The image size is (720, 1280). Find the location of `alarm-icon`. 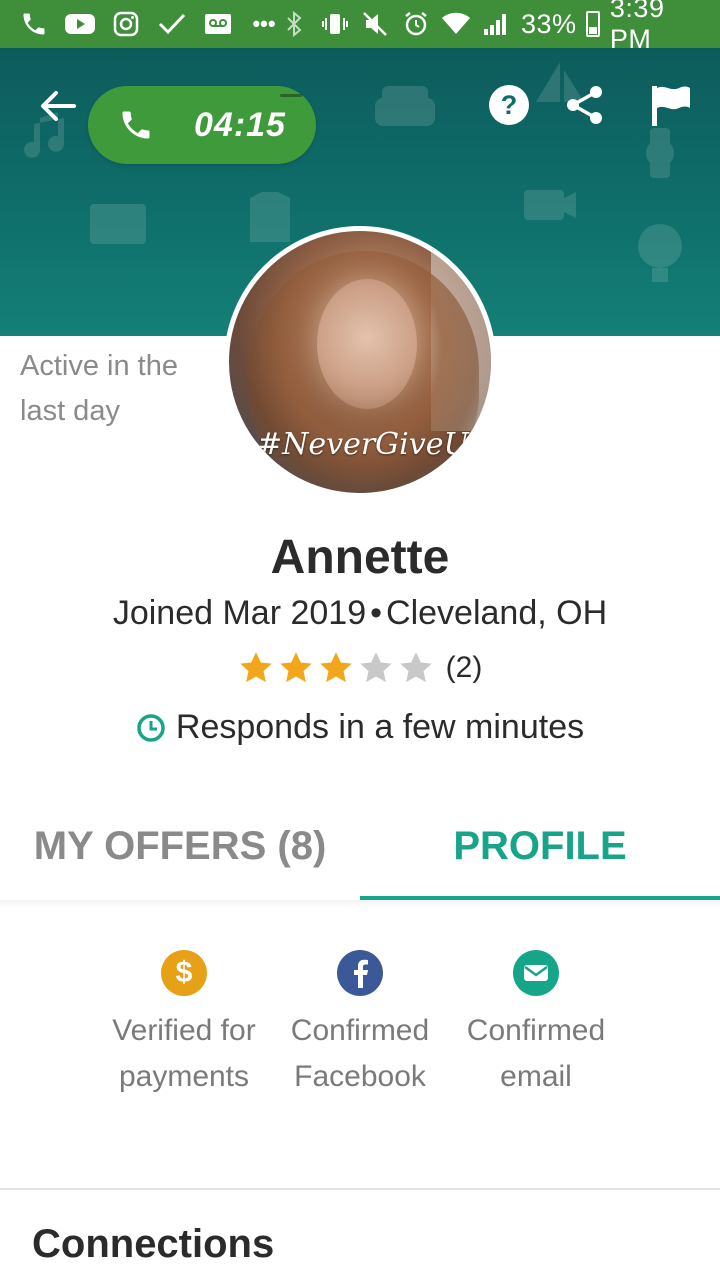

alarm-icon is located at coordinates (415, 24).